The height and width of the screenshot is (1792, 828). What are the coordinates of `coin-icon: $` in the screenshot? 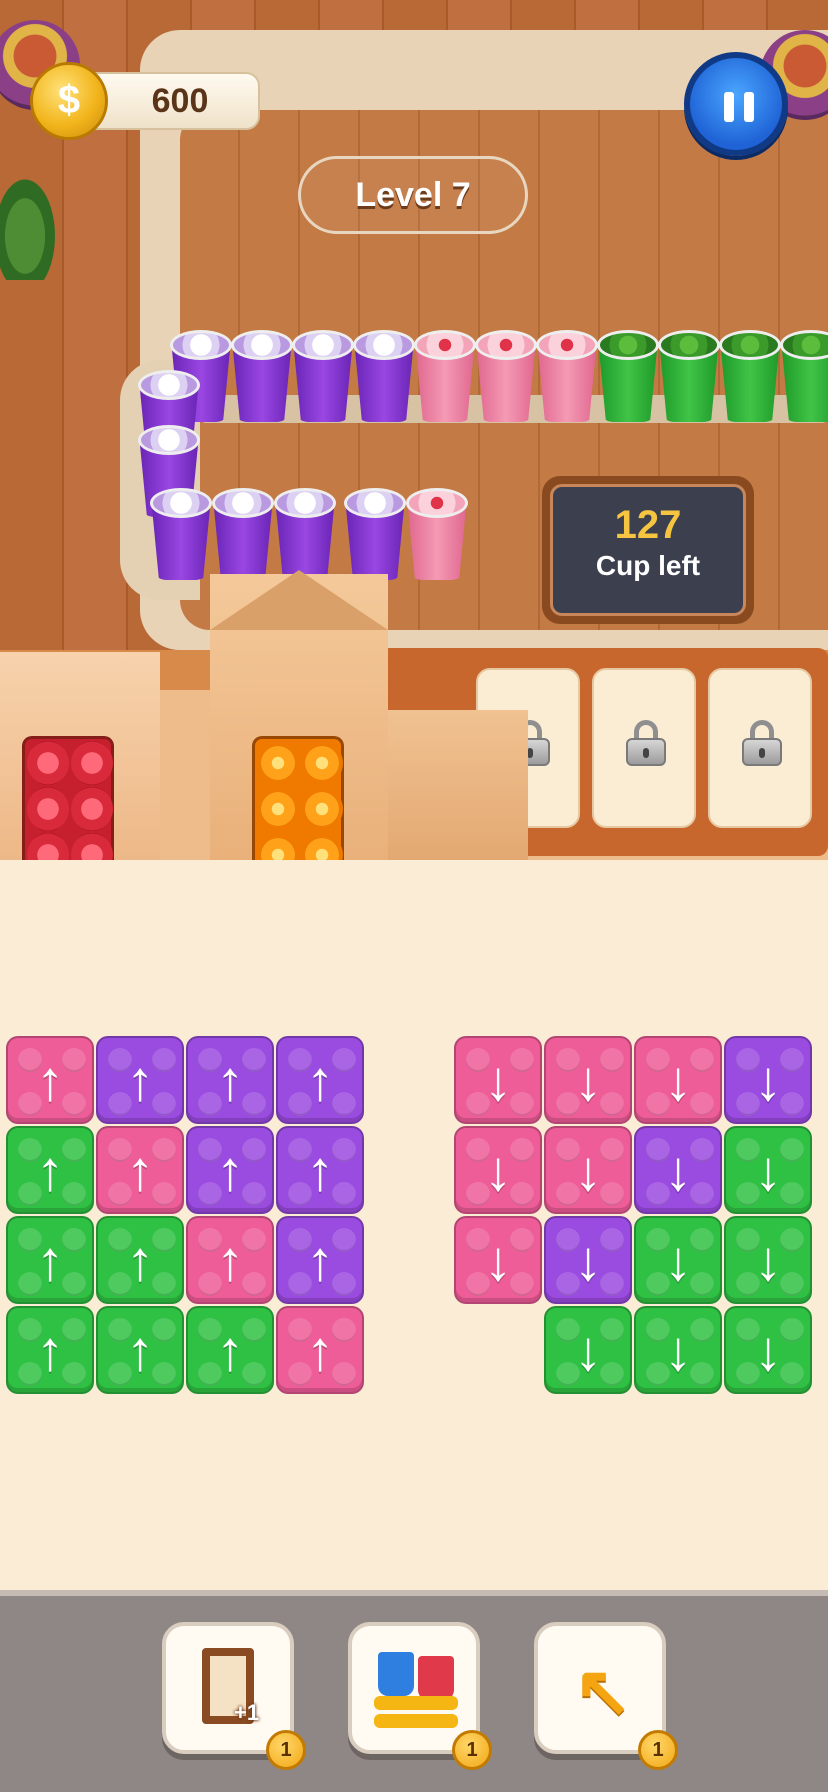 It's located at (69, 101).